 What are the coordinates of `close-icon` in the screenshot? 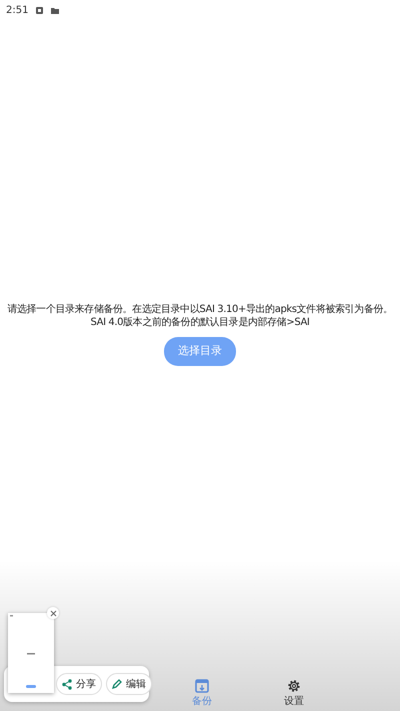 It's located at (53, 613).